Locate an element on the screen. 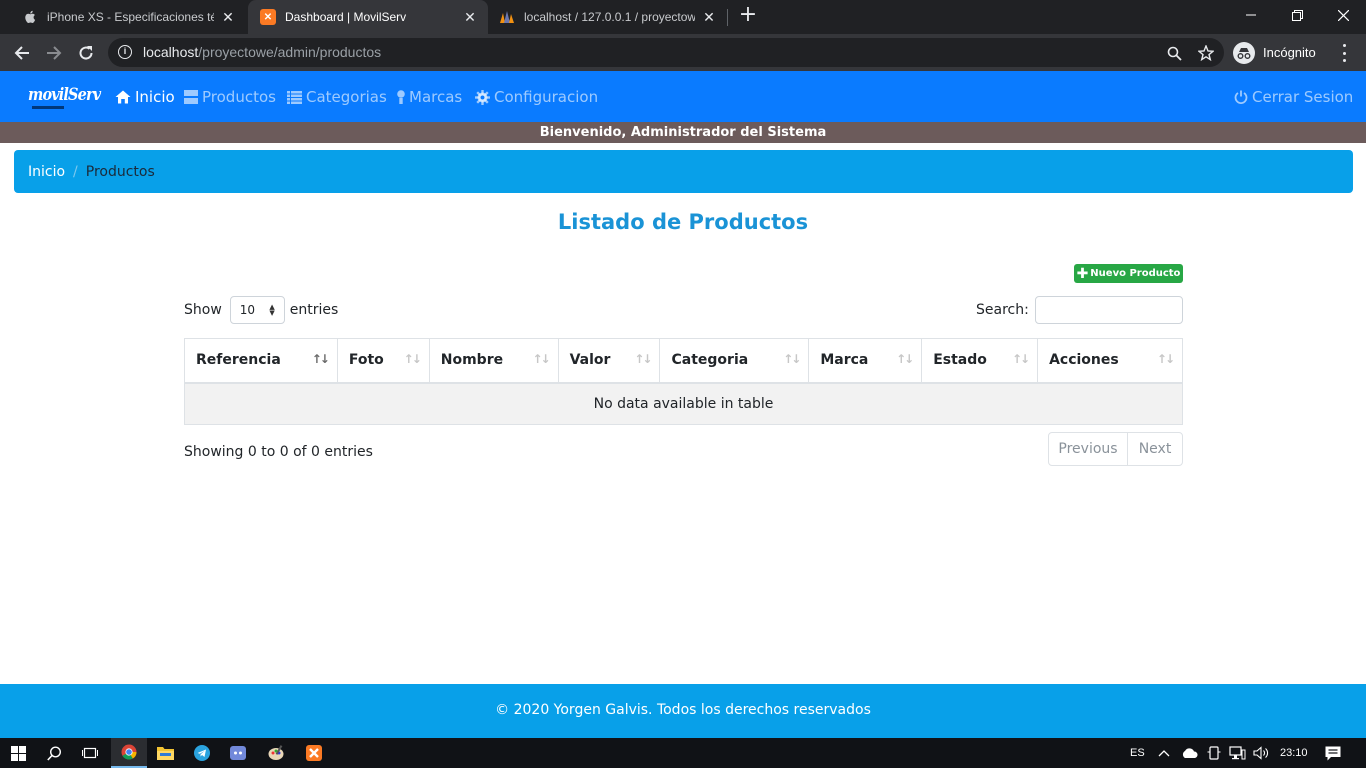 The width and height of the screenshot is (1366, 768). back-arrow-icon is located at coordinates (22, 53).